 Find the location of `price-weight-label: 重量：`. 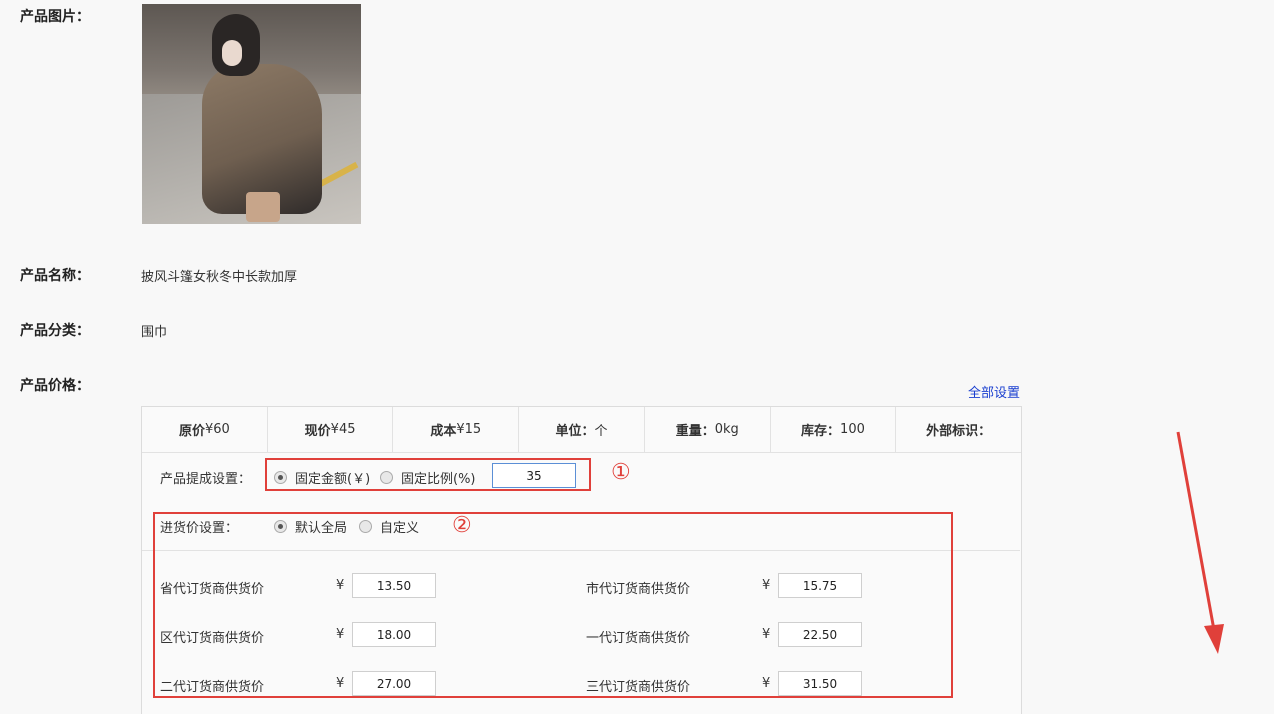

price-weight-label: 重量： is located at coordinates (695, 431).